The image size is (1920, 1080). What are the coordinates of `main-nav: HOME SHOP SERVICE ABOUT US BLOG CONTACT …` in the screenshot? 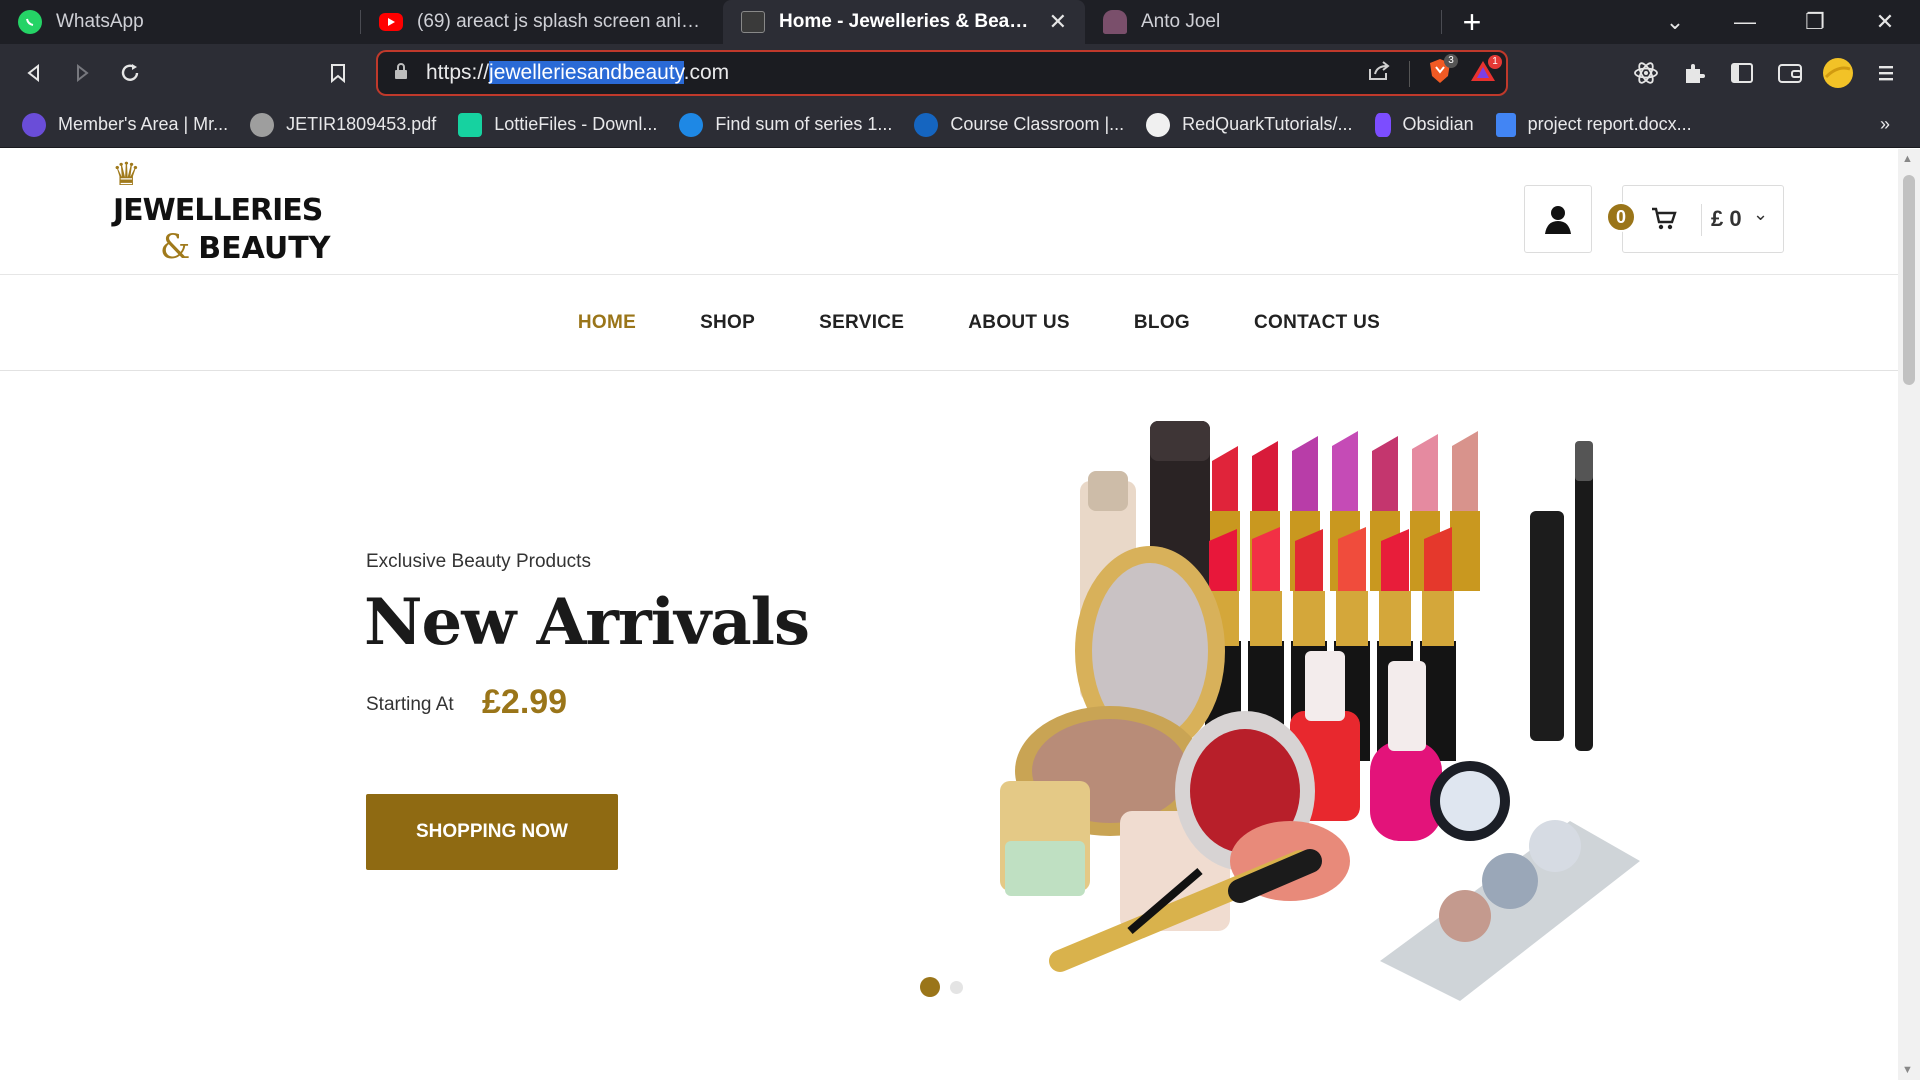 It's located at (949, 323).